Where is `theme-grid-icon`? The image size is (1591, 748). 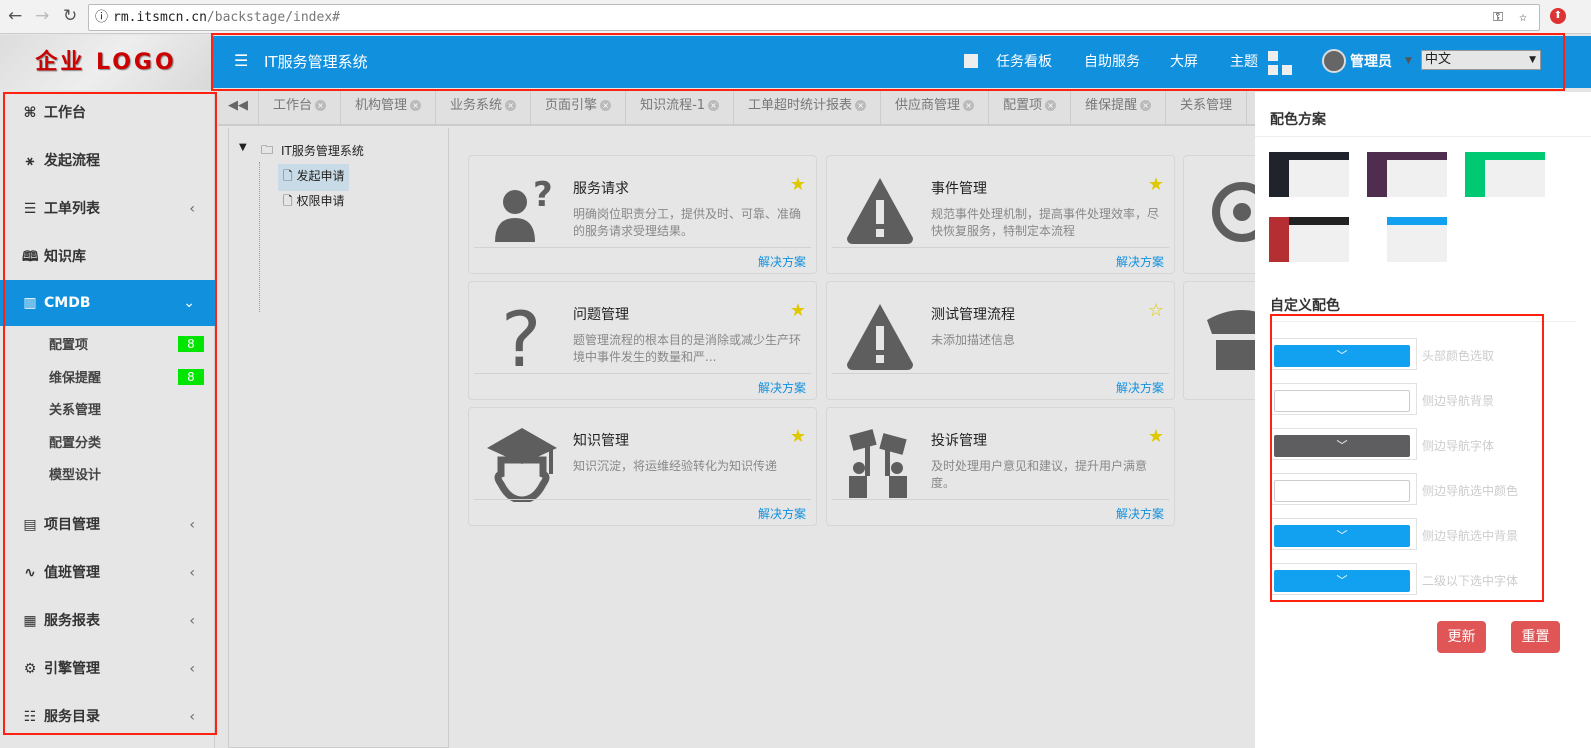 theme-grid-icon is located at coordinates (1281, 64).